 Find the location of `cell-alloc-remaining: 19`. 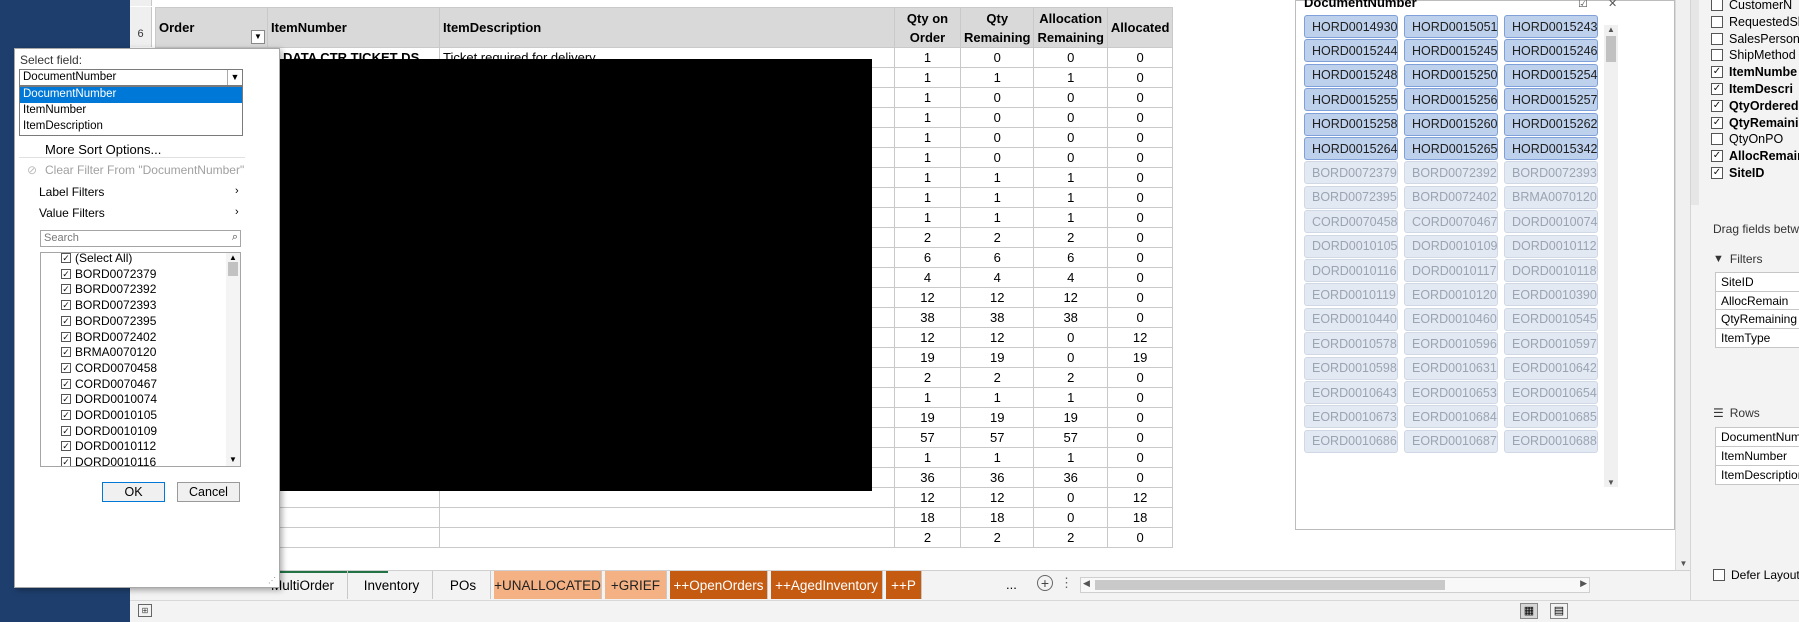

cell-alloc-remaining: 19 is located at coordinates (1070, 417).